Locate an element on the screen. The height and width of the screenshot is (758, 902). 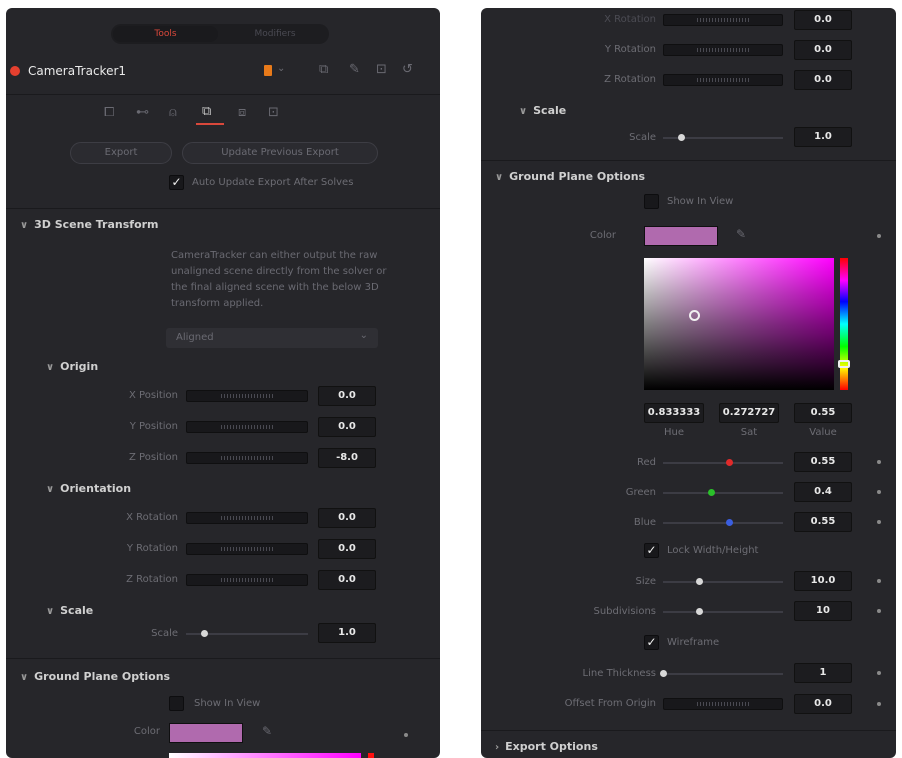
x-position-input: 0.0 is located at coordinates (347, 396).